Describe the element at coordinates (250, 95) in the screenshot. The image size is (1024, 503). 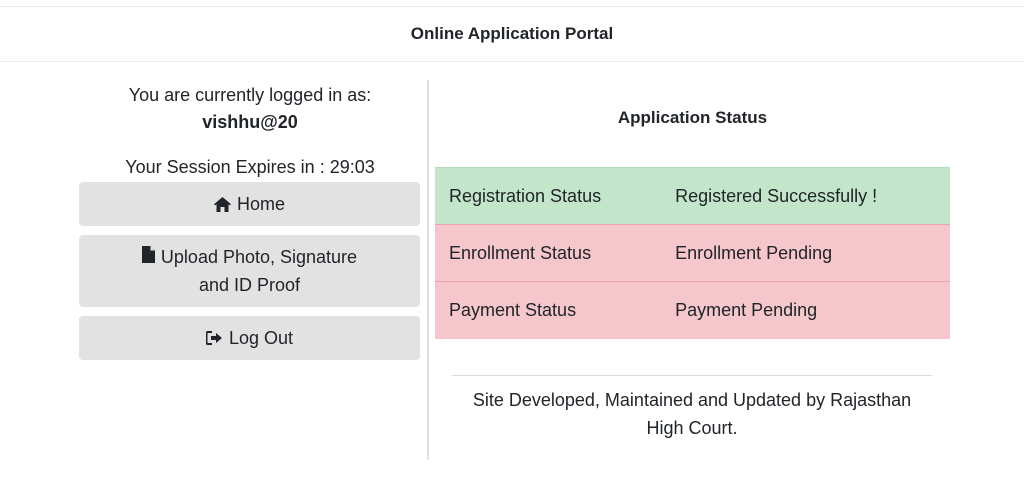
I see `logged-in-label: You are currently logged in as:` at that location.